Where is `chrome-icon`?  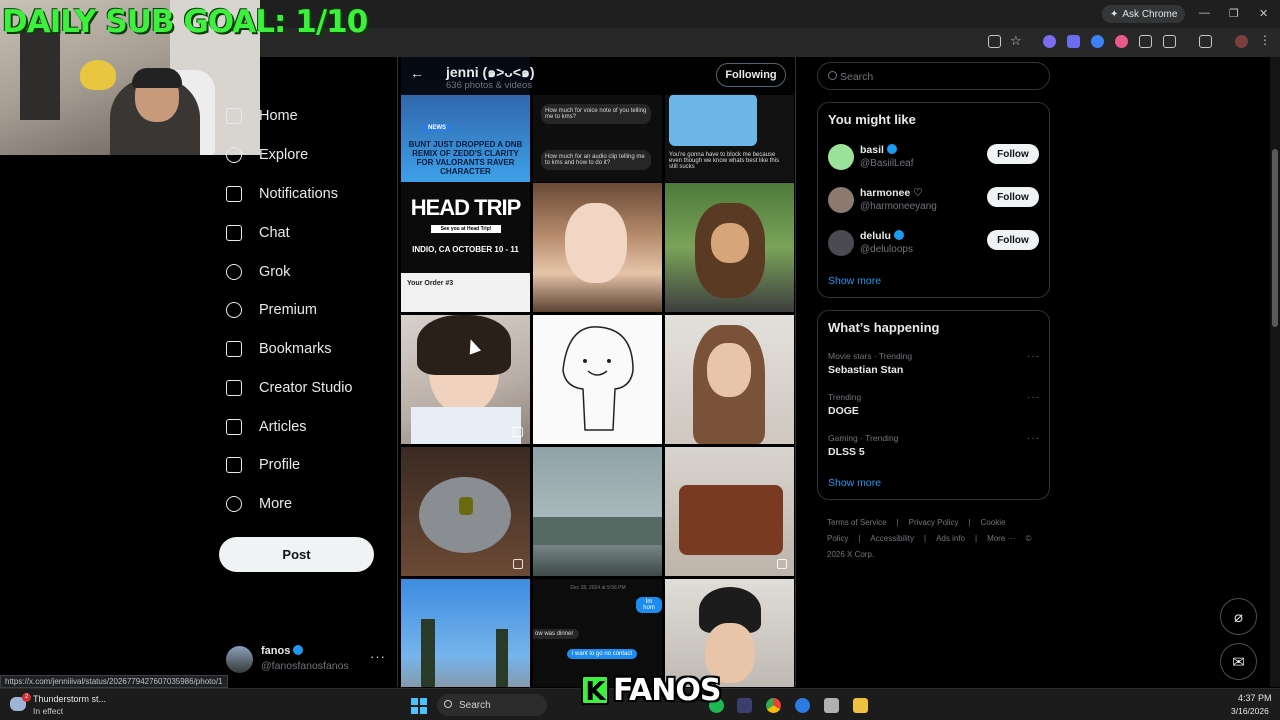
chrome-icon is located at coordinates (773, 705).